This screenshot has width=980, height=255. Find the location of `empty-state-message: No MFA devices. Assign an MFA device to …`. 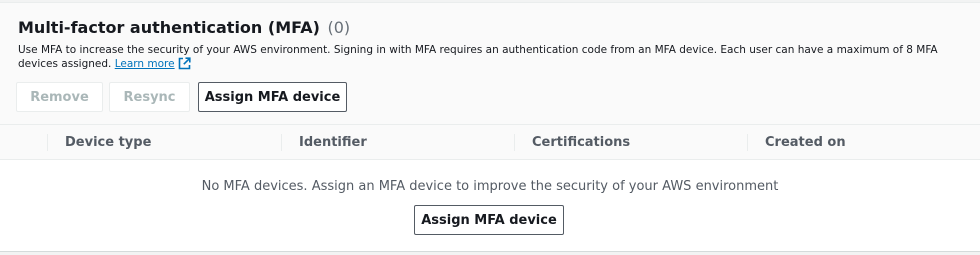

empty-state-message: No MFA devices. Assign an MFA device to … is located at coordinates (490, 186).